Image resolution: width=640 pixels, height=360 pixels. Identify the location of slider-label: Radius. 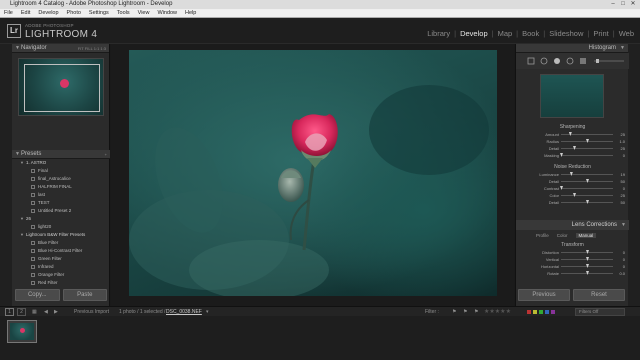
(552, 141).